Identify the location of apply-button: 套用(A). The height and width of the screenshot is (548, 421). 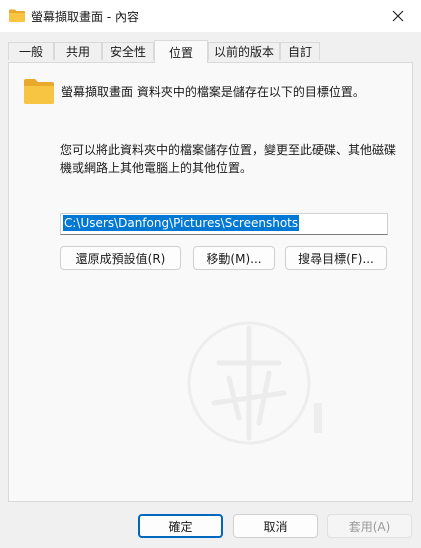
(369, 526).